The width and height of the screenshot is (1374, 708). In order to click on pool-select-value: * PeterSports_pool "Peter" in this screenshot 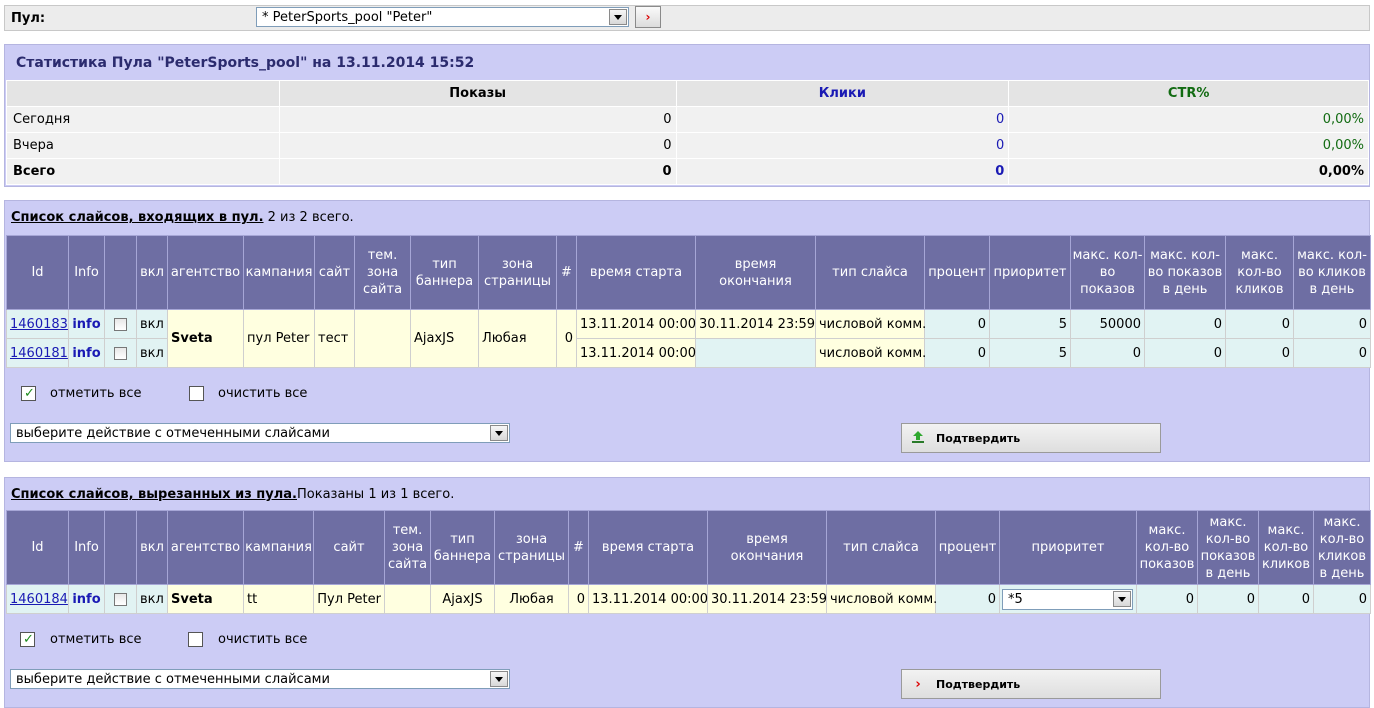, I will do `click(347, 17)`.